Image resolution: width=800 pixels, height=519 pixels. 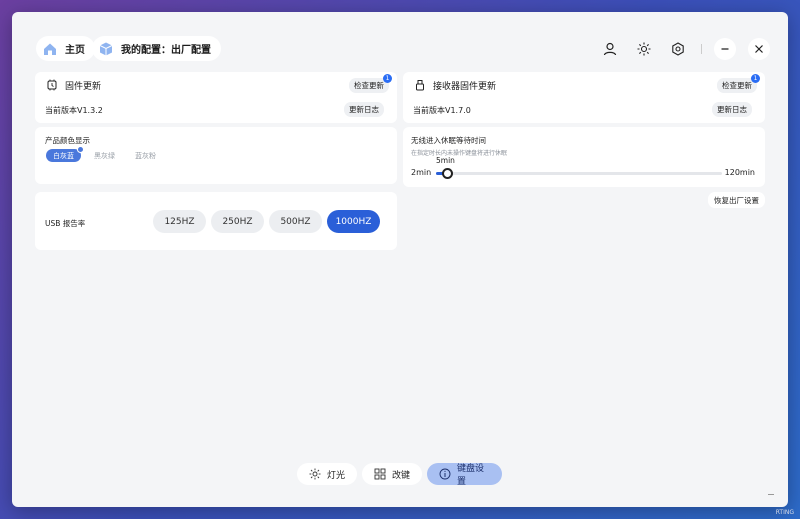 I want to click on nav-light-button: 灯光, so click(x=327, y=474).